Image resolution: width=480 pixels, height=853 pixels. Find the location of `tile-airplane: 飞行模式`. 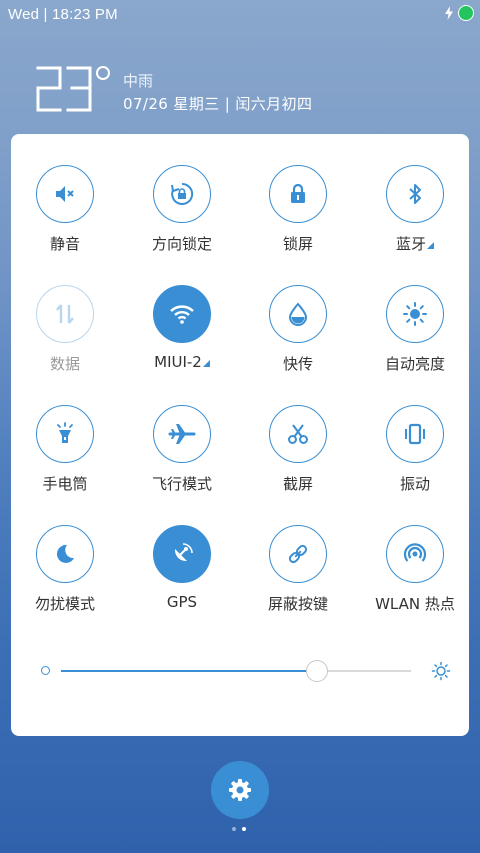

tile-airplane: 飞行模式 is located at coordinates (182, 460).